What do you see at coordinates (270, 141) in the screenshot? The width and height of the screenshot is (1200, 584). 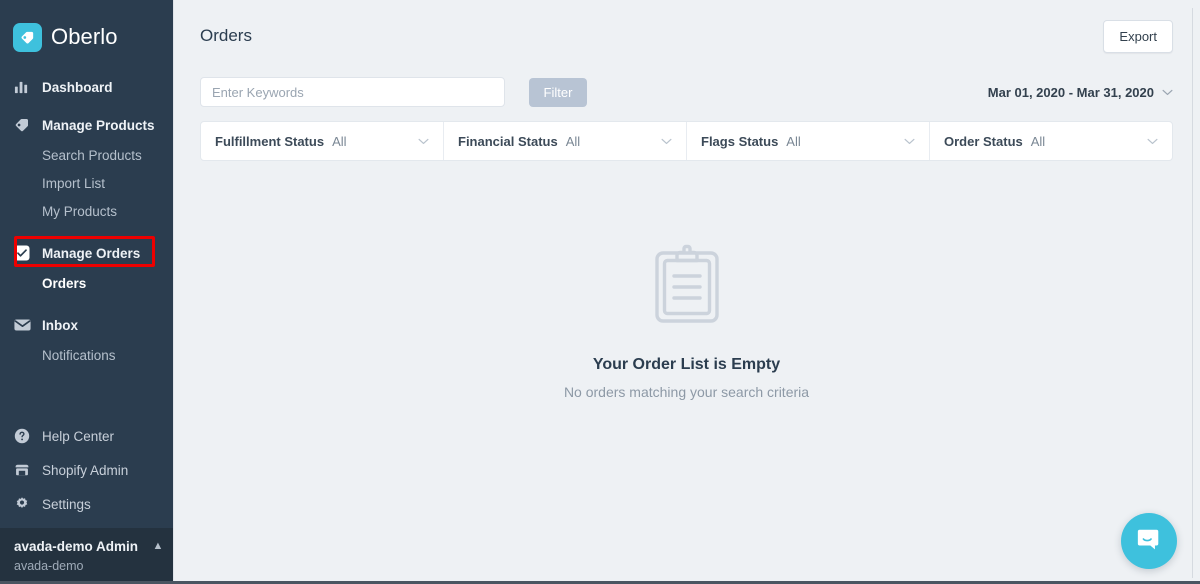 I see `filter-label: Fulfillment Status` at bounding box center [270, 141].